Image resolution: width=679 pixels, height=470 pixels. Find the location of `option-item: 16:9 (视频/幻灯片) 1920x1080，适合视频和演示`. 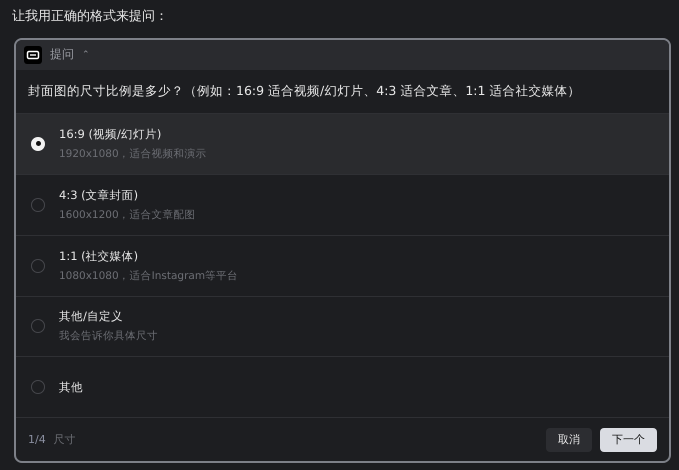

option-item: 16:9 (视频/幻灯片) 1920x1080，适合视频和演示 is located at coordinates (342, 143).